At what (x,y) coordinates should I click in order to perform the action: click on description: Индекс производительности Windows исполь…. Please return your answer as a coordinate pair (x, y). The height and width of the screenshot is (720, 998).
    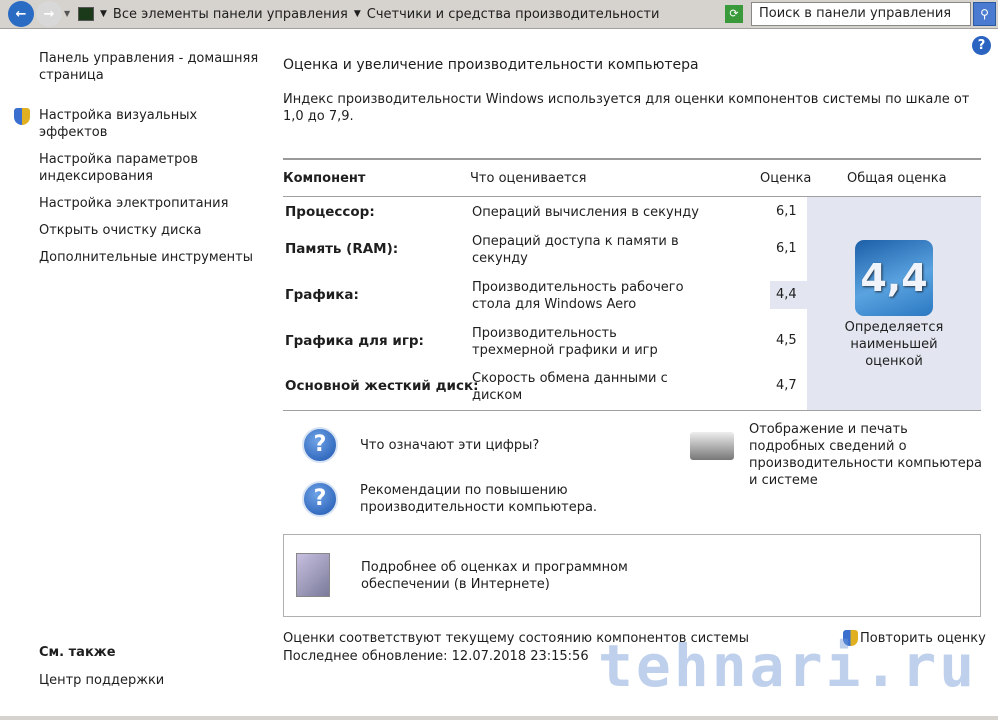
    Looking at the image, I should click on (626, 108).